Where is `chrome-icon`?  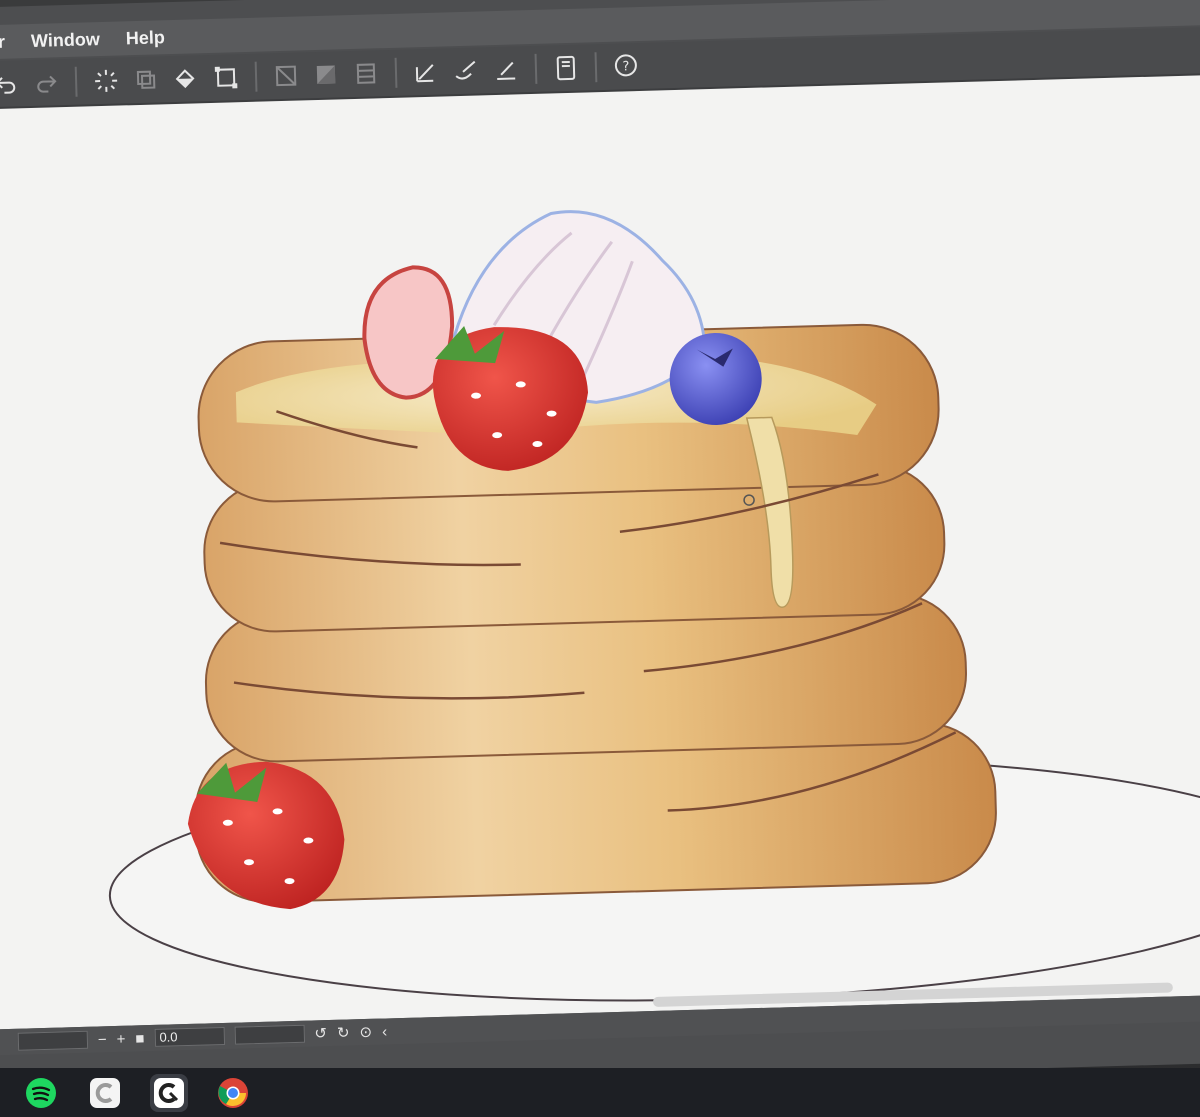
chrome-icon is located at coordinates (233, 1093).